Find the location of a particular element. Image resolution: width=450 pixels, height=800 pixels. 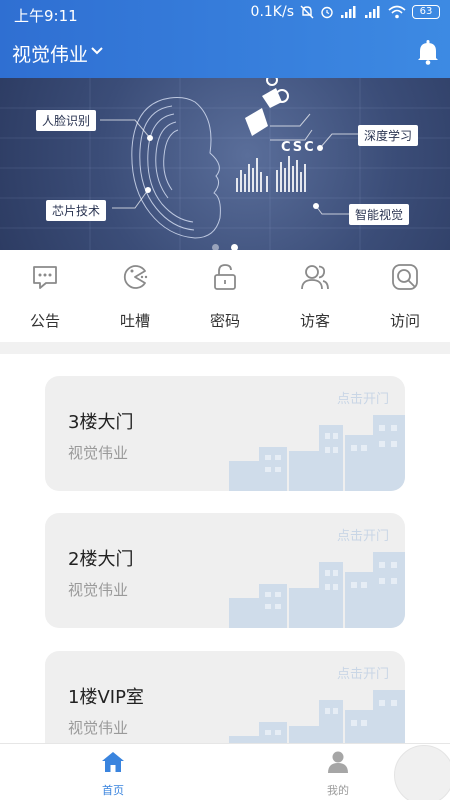

users-icon is located at coordinates (315, 277).